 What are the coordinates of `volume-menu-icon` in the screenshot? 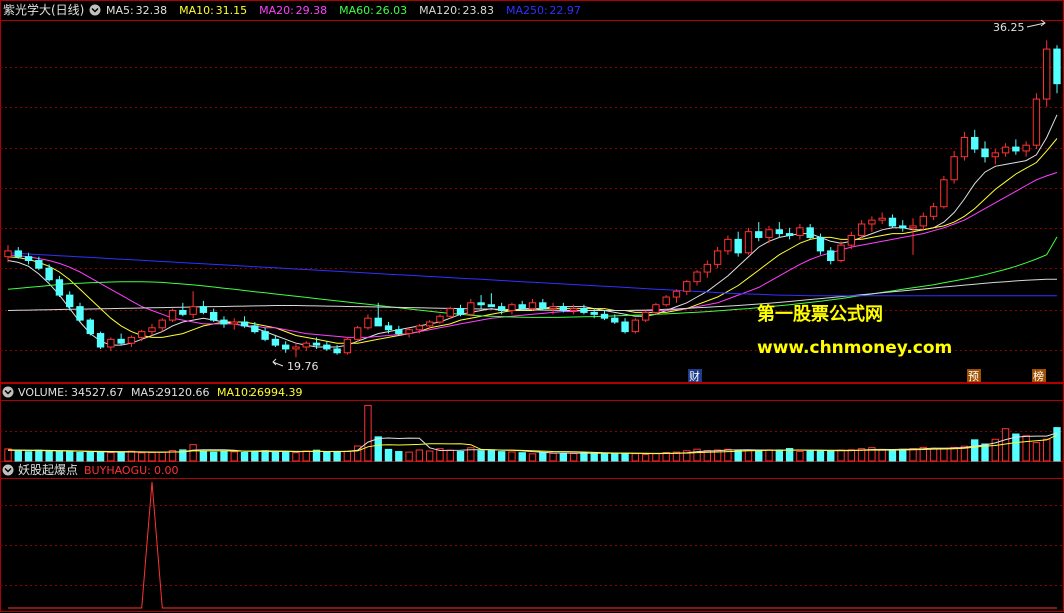 It's located at (8, 392).